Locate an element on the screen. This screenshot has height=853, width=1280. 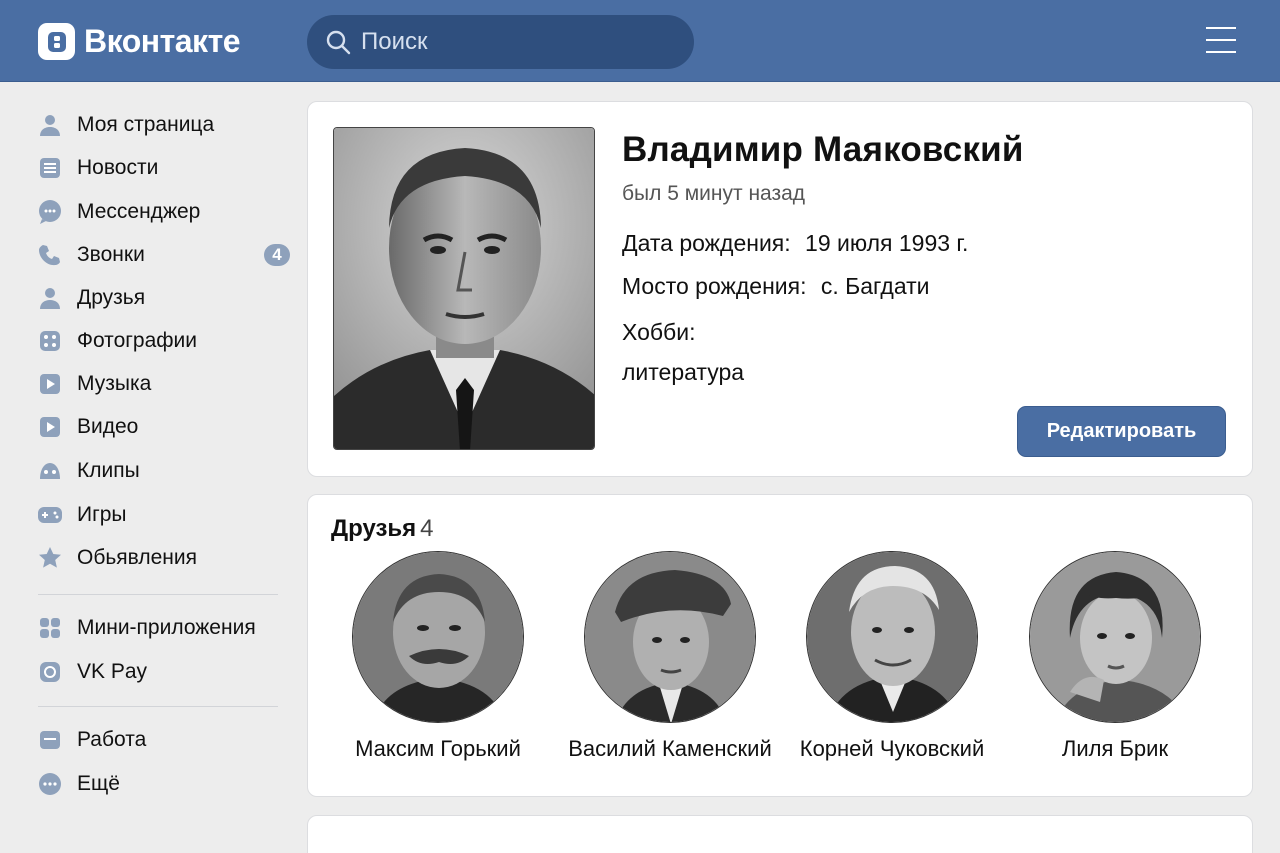
friend-item: Максим Горький is located at coordinates (438, 656).